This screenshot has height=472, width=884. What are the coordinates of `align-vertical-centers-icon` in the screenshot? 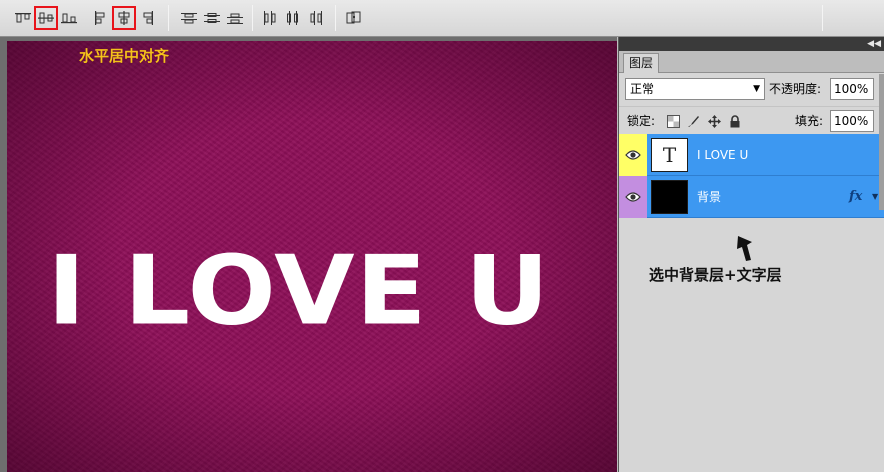 It's located at (46, 18).